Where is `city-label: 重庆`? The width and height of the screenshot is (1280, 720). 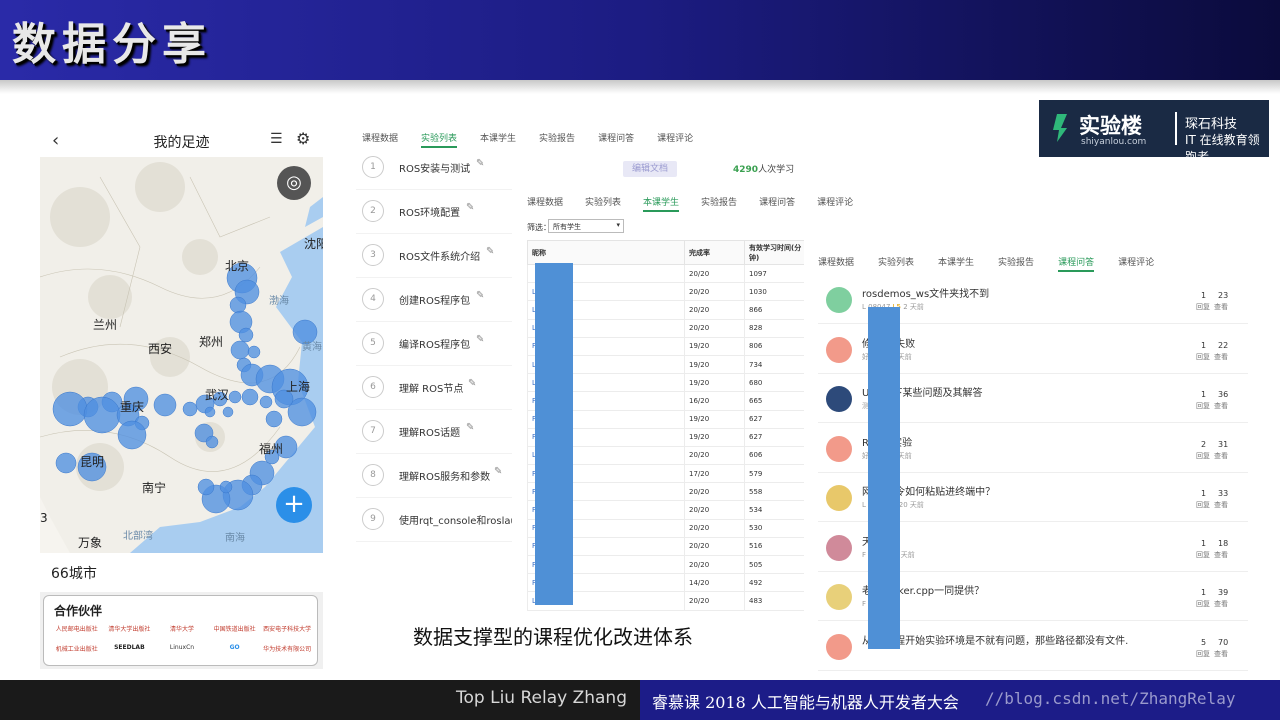 city-label: 重庆 is located at coordinates (132, 407).